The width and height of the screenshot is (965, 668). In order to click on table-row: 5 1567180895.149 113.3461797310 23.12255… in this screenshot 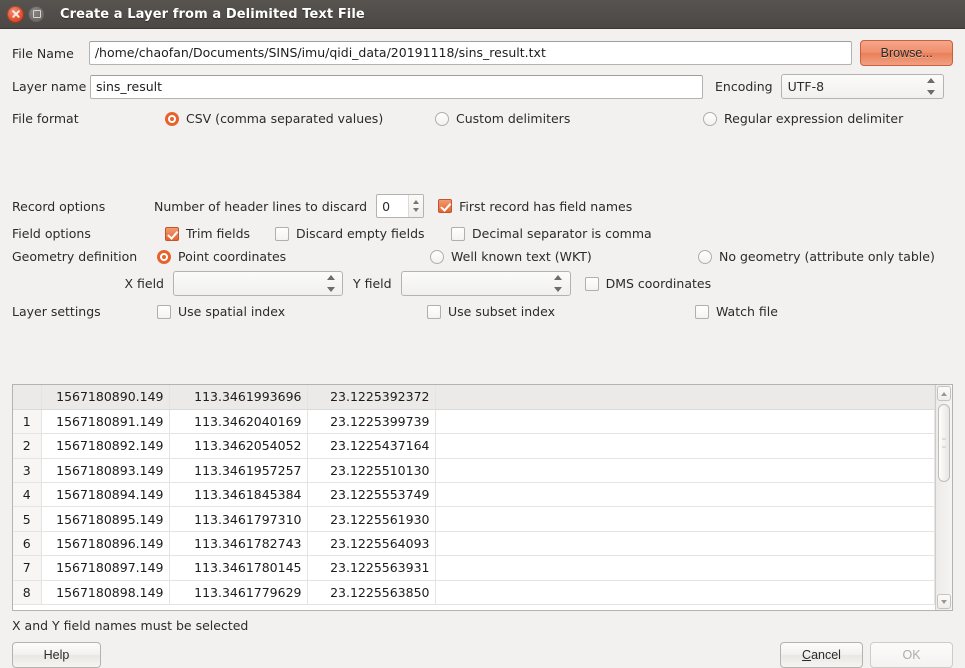, I will do `click(474, 519)`.